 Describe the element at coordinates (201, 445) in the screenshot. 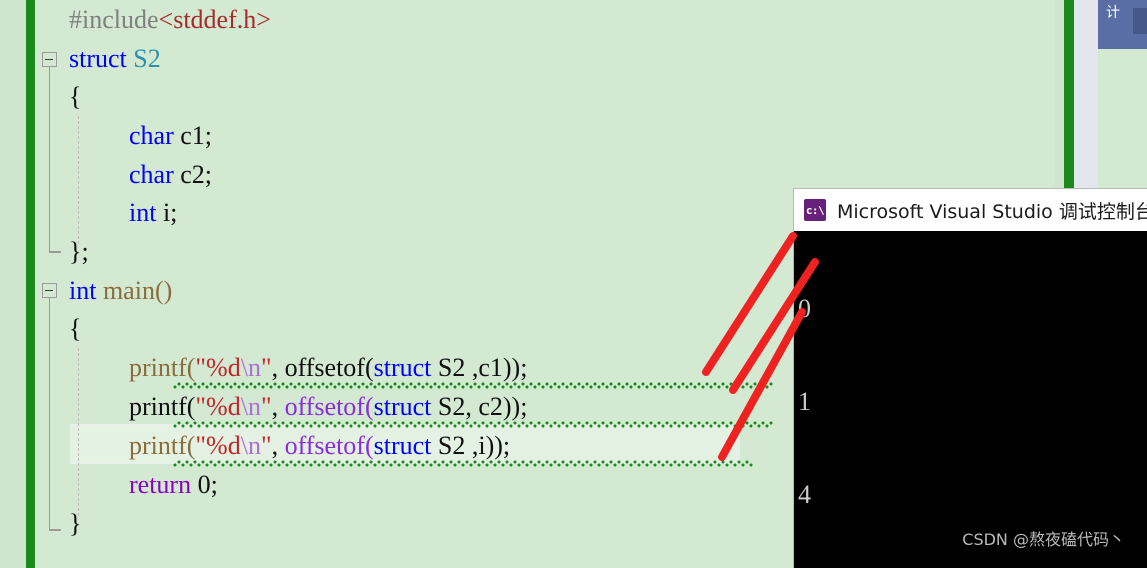

I see `token-quote-open-3: "` at that location.